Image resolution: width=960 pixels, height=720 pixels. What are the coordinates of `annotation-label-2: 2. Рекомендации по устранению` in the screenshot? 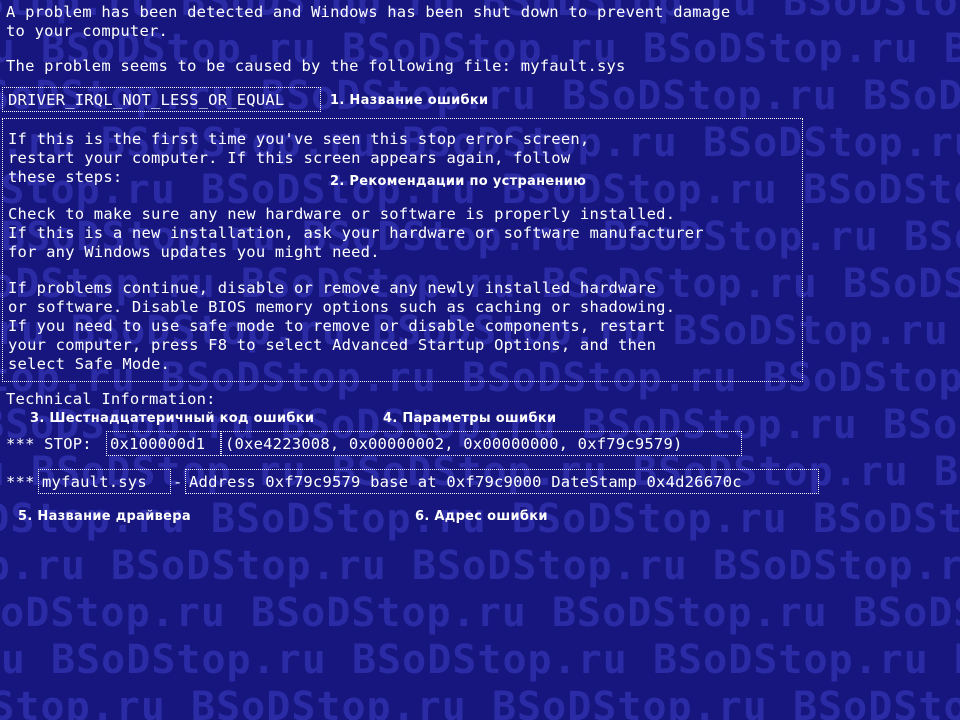 It's located at (458, 181).